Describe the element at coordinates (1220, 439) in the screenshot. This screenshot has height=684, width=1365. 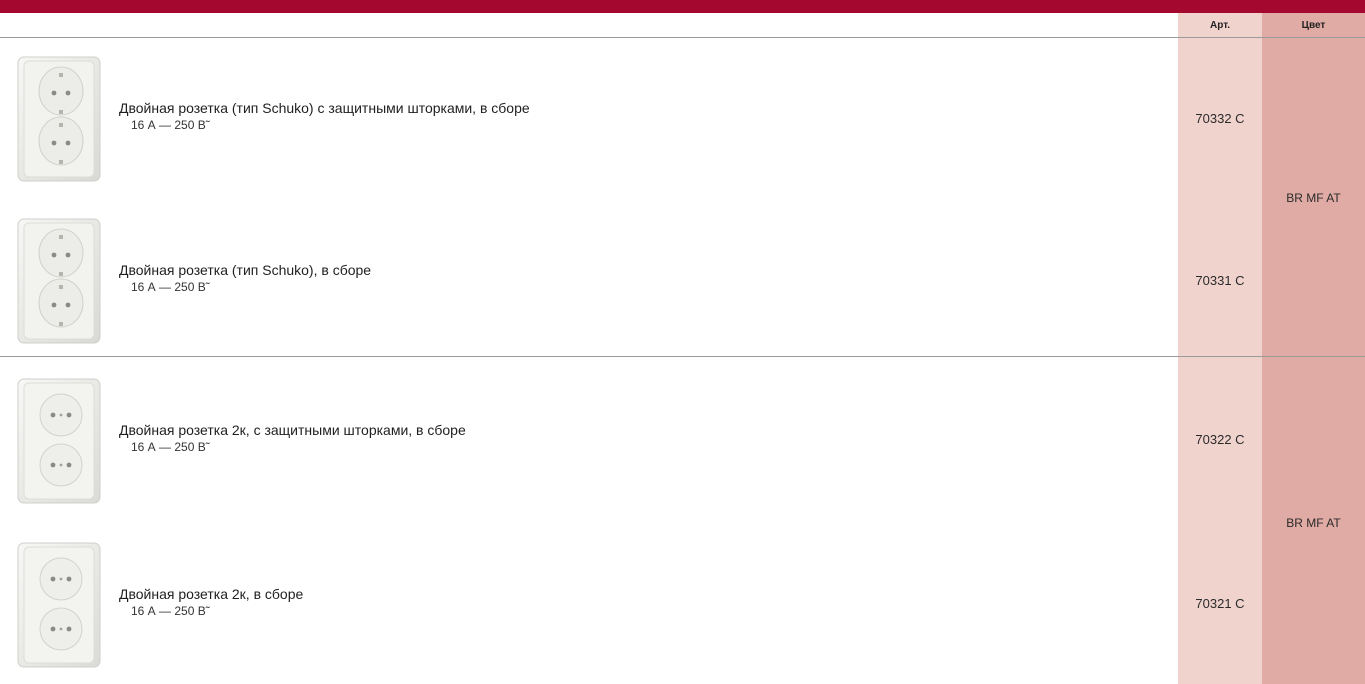
I see `article-number: 70322 C` at that location.